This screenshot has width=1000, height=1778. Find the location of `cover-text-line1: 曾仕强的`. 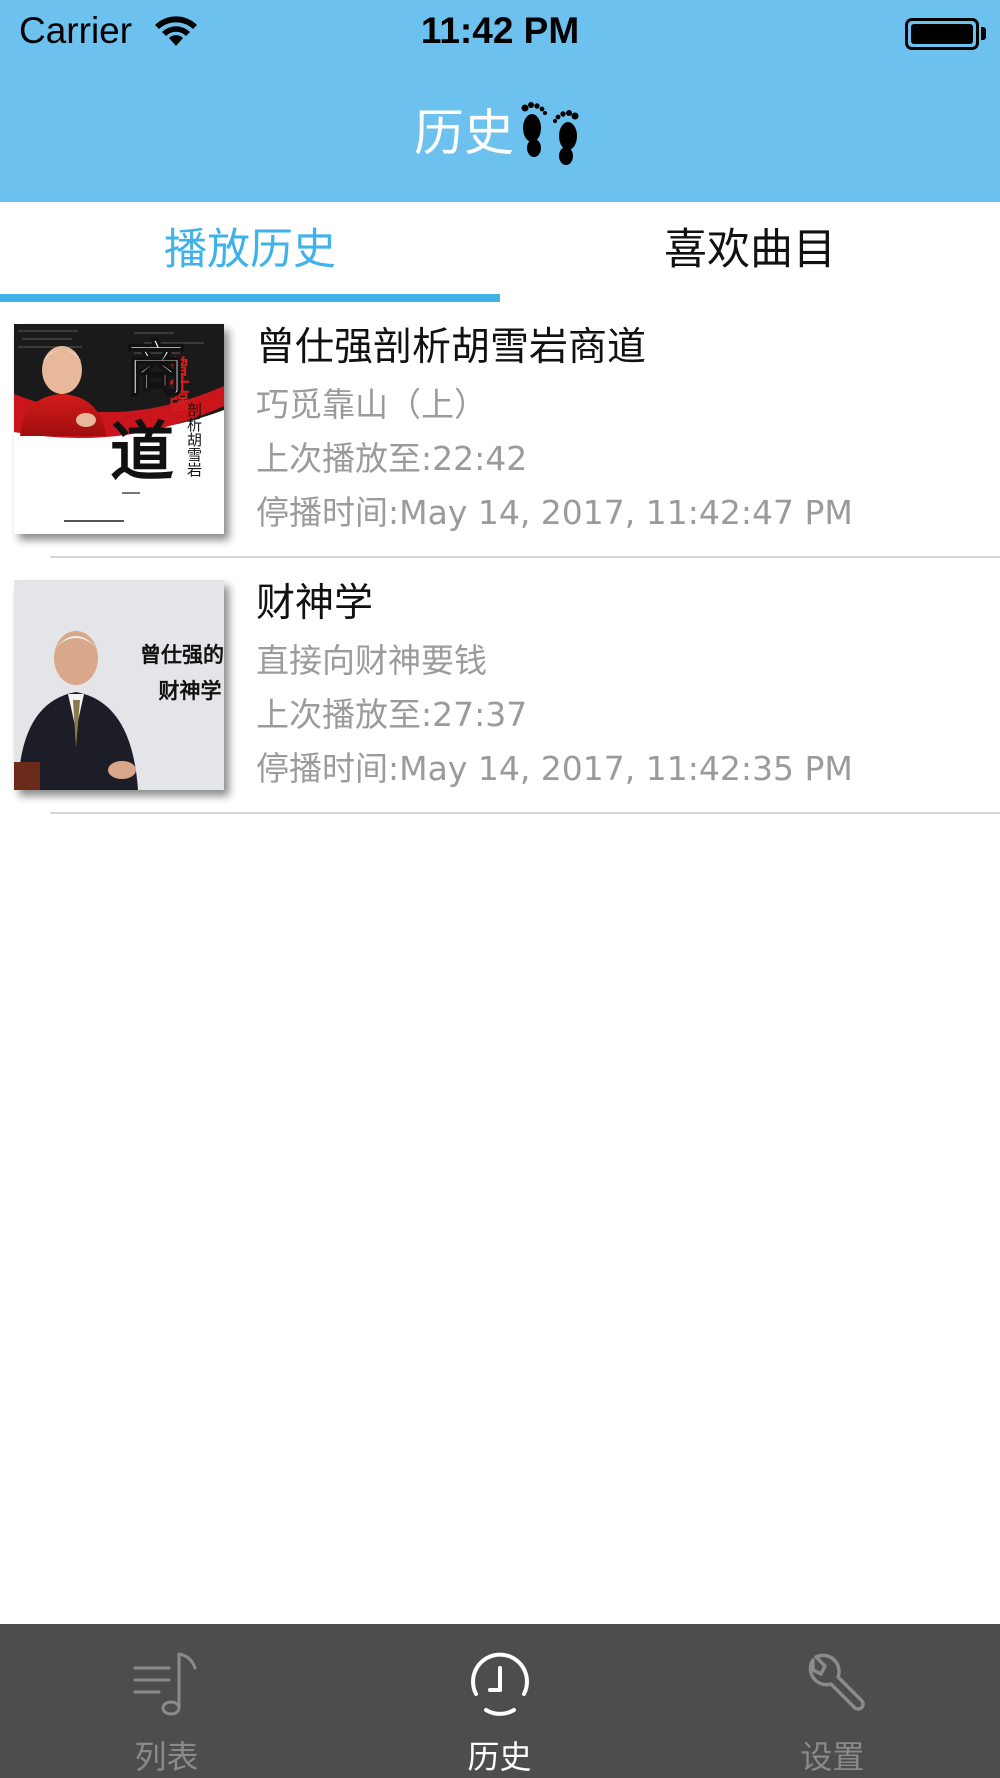

cover-text-line1: 曾仕强的 is located at coordinates (182, 655).